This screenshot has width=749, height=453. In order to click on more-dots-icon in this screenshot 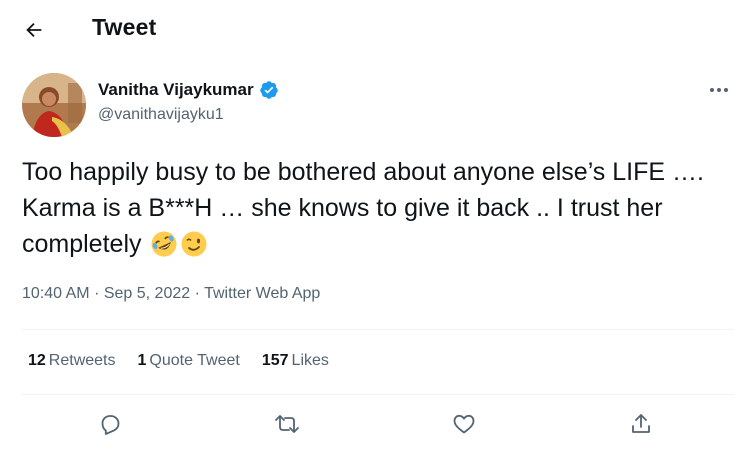, I will do `click(719, 90)`.